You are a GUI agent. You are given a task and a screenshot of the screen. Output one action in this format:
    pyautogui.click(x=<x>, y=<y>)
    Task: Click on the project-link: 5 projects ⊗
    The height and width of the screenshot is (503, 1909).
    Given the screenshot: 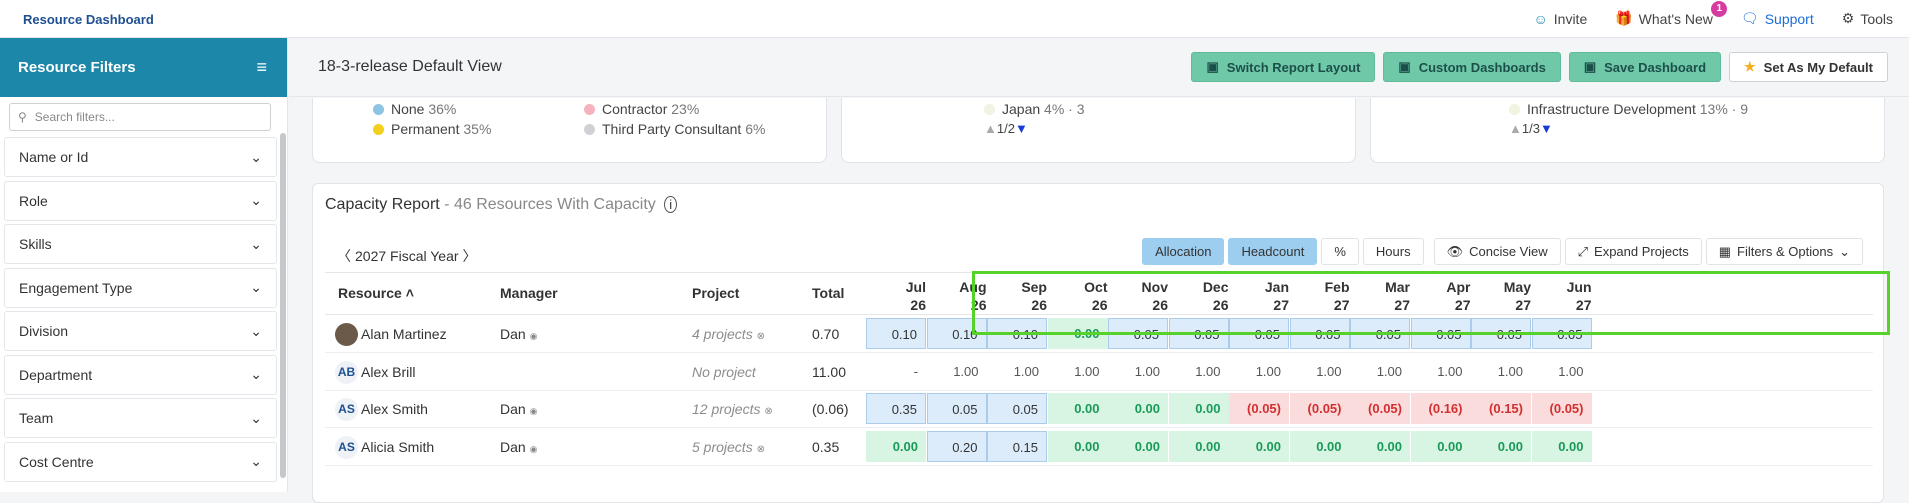 What is the action you would take?
    pyautogui.click(x=728, y=447)
    